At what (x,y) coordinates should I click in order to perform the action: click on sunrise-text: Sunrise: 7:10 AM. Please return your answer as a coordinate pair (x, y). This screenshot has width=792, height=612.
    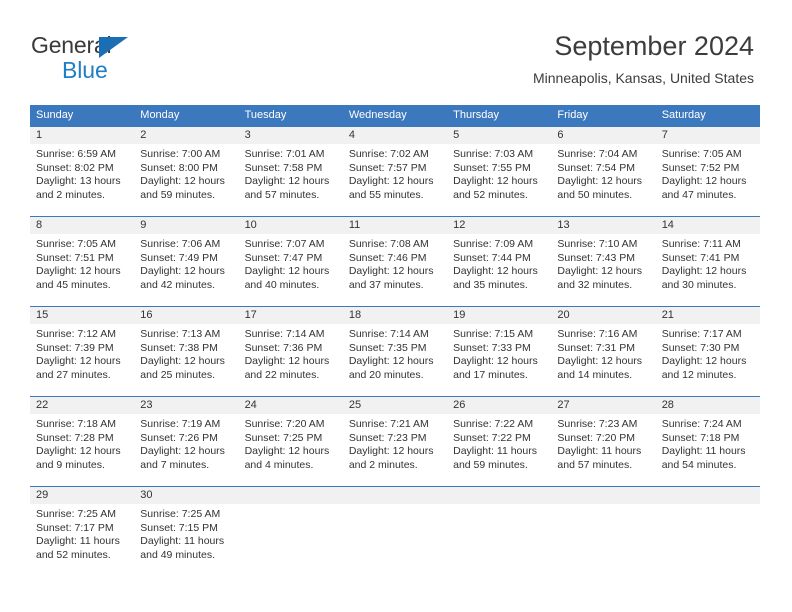
    Looking at the image, I should click on (597, 244).